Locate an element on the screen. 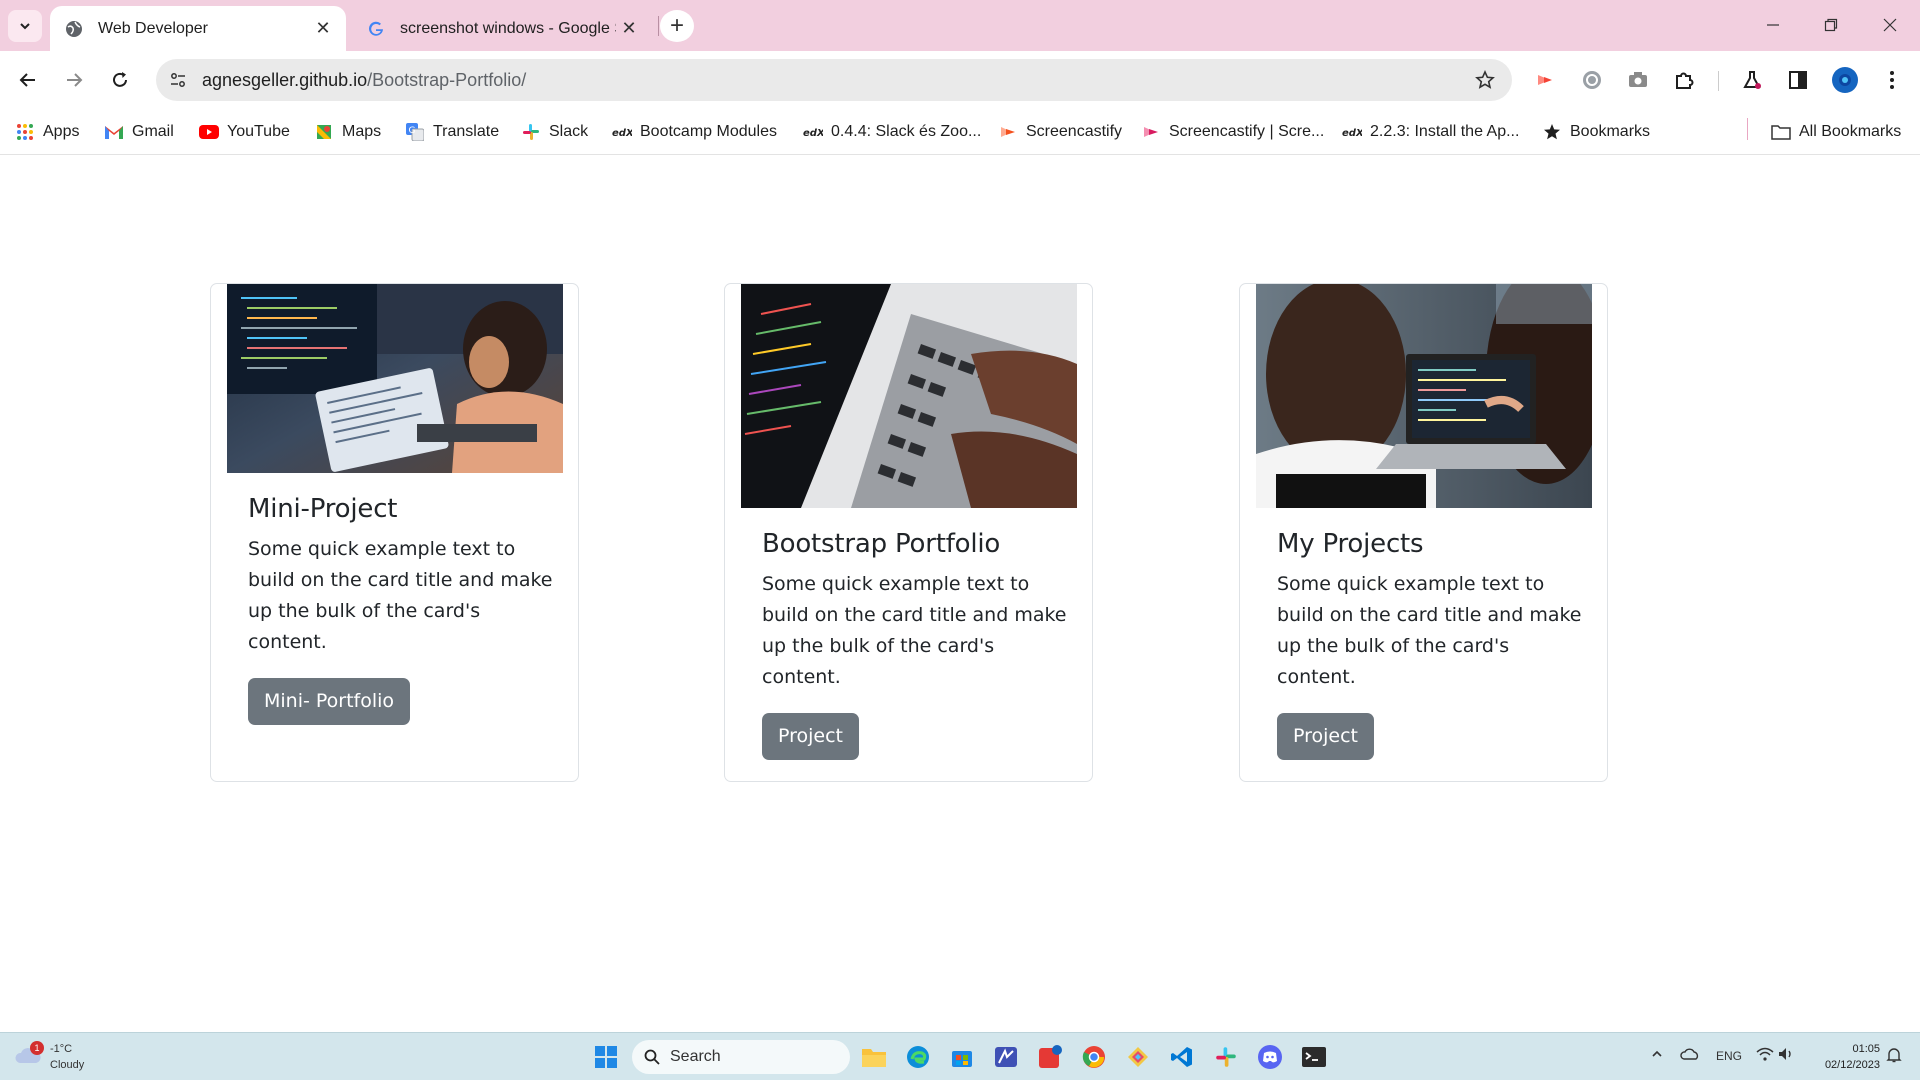  app-red-icon is located at coordinates (1050, 1057).